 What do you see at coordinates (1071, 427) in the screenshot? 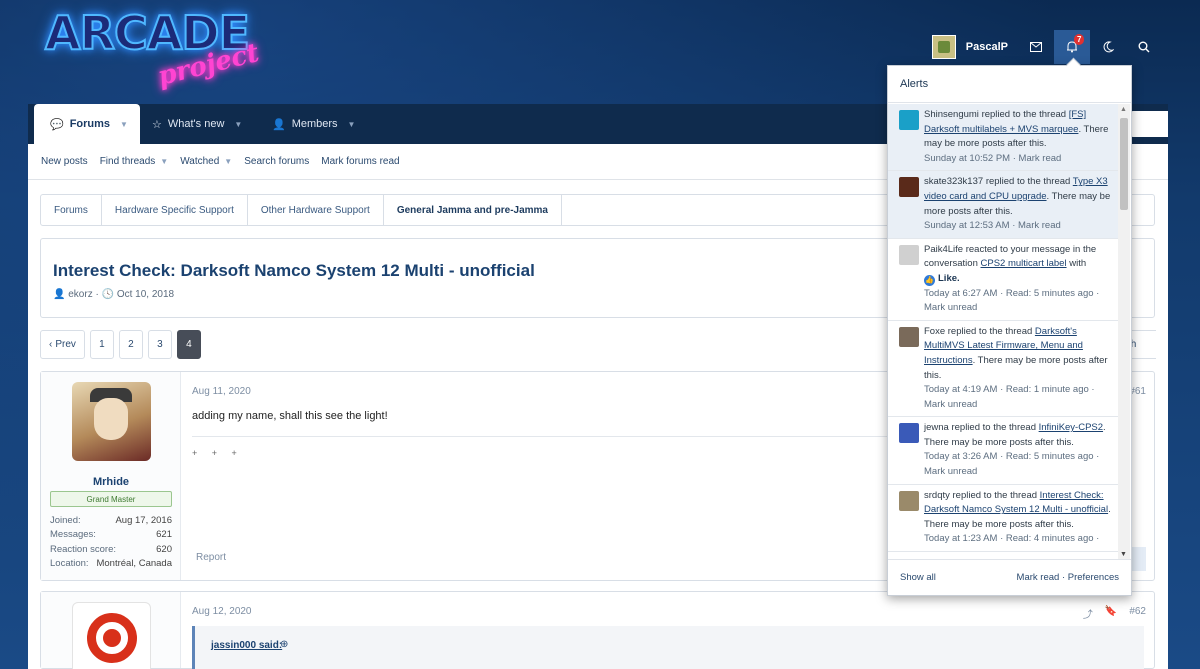
I see `alert-link: InfiniKey-CPS2` at bounding box center [1071, 427].